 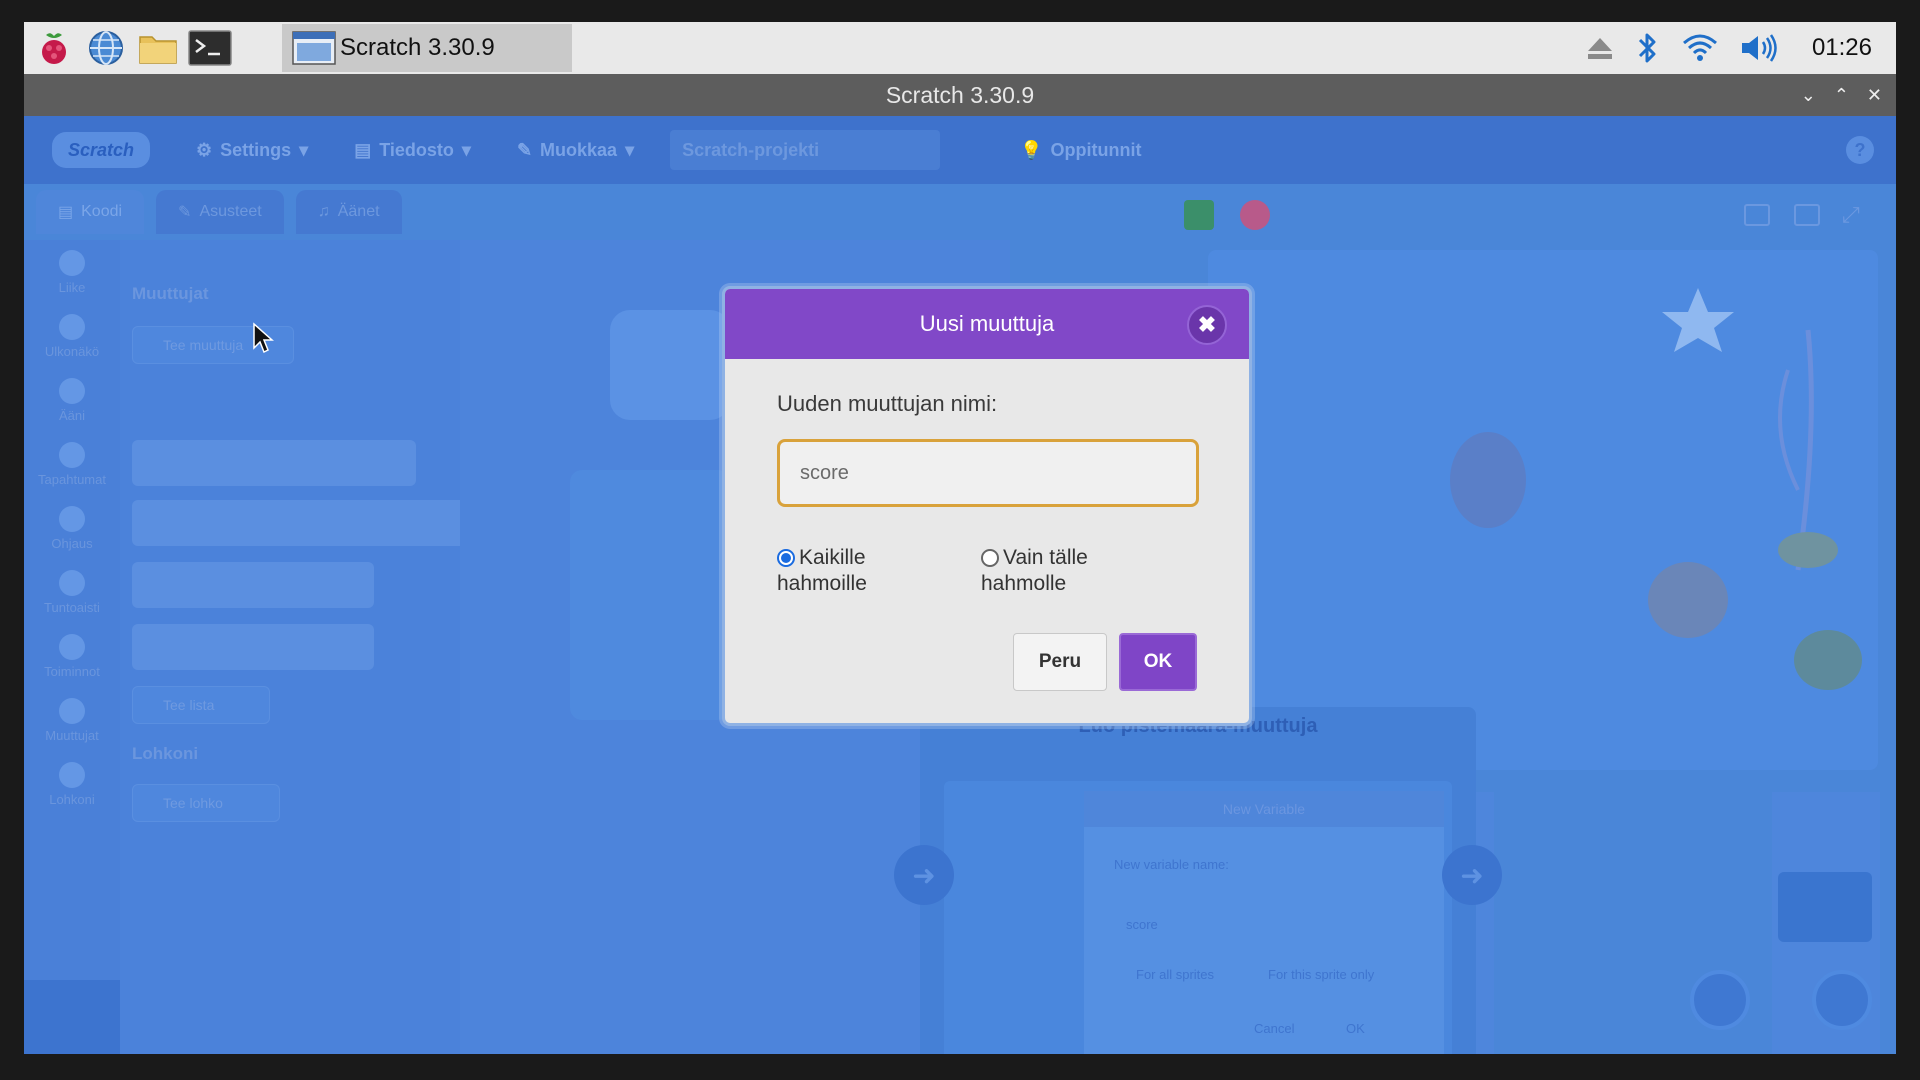 What do you see at coordinates (72, 351) in the screenshot?
I see `category-label: Ulkonäkö` at bounding box center [72, 351].